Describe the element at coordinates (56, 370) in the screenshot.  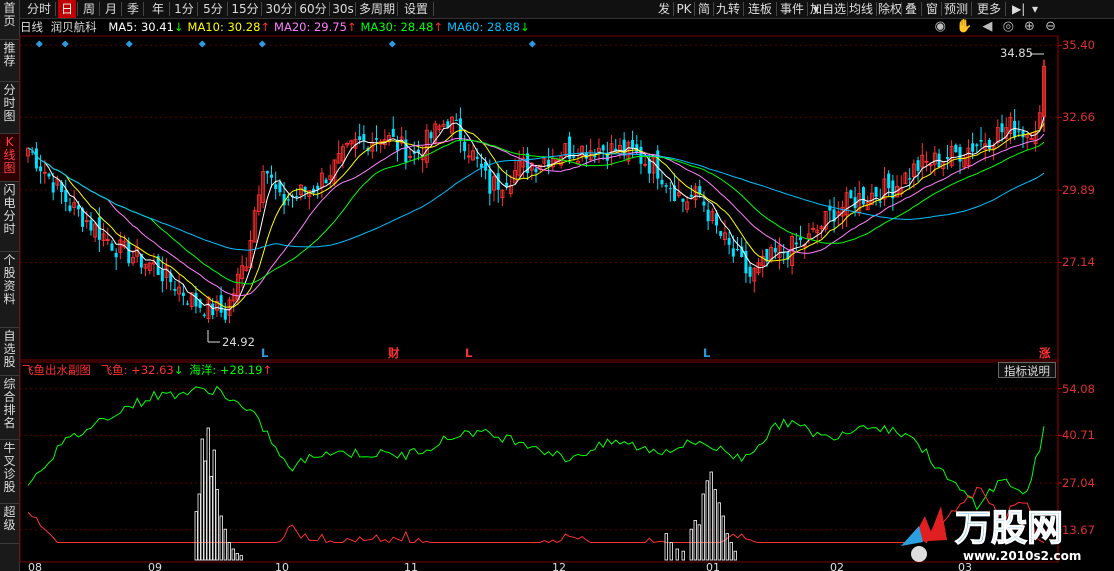
I see `indicator-title: 飞鱼出水副图` at that location.